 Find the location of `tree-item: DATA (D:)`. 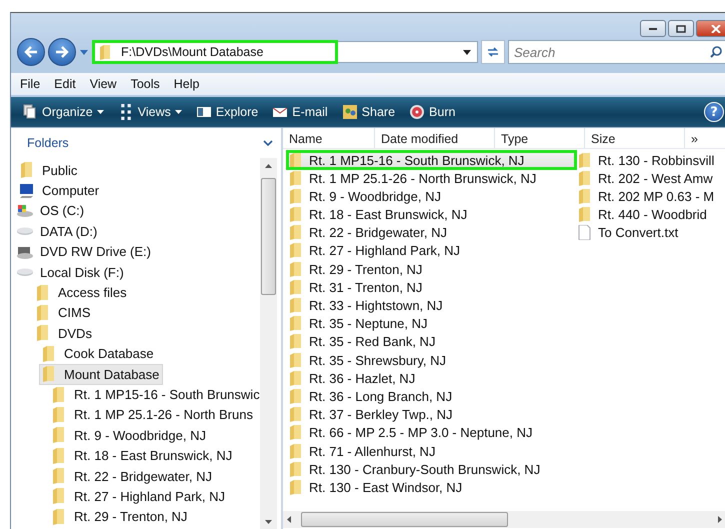

tree-item: DATA (D:) is located at coordinates (58, 231).